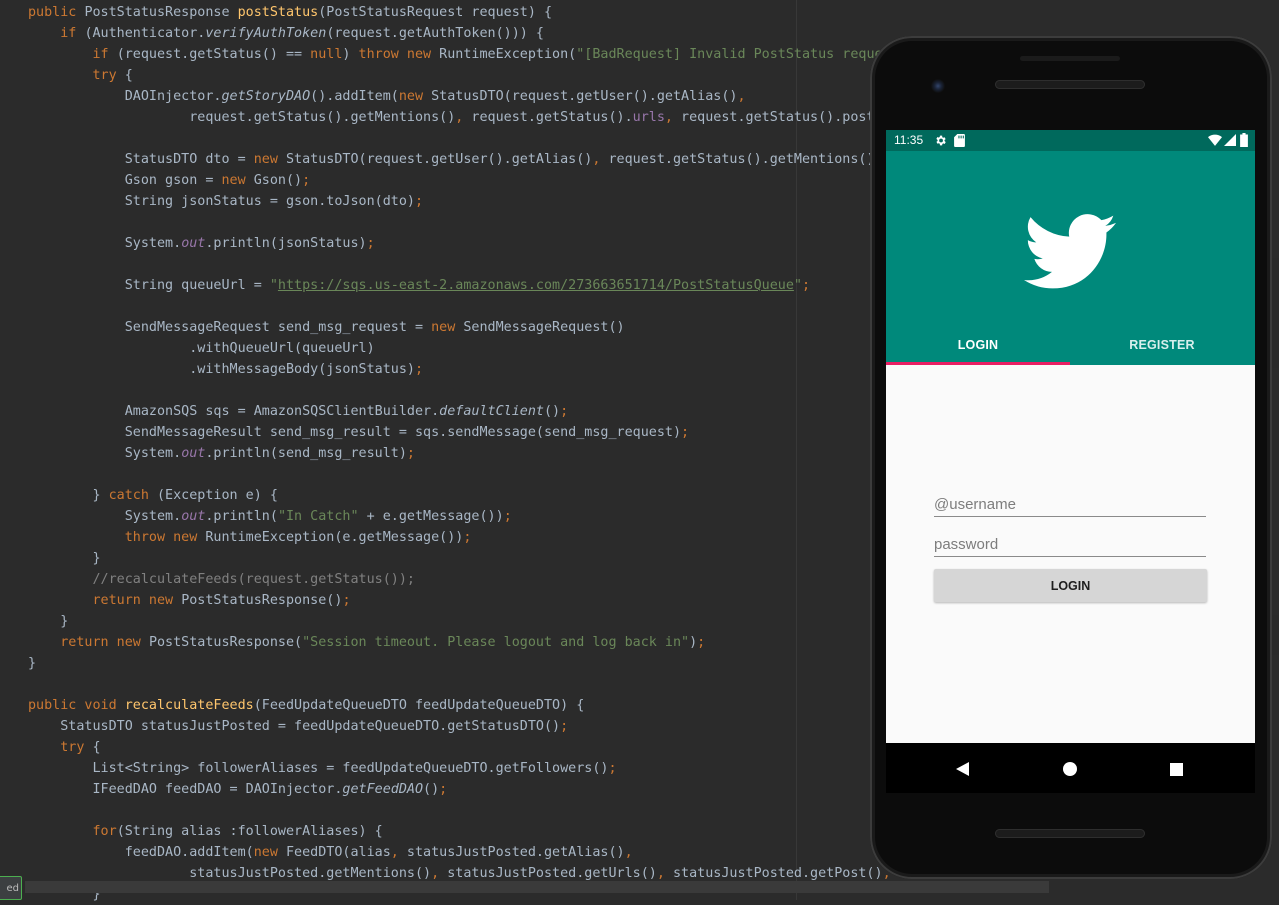  I want to click on right-margin-guide, so click(796, 450).